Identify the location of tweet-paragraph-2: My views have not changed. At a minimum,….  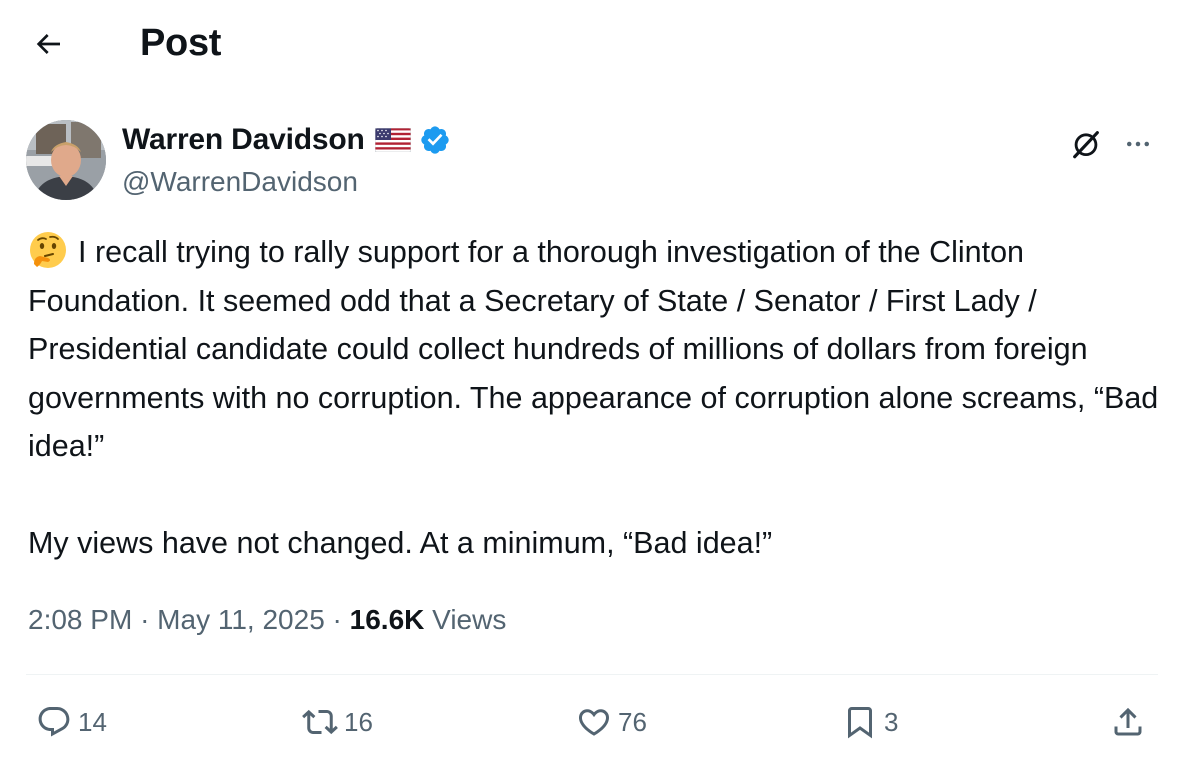
(400, 543).